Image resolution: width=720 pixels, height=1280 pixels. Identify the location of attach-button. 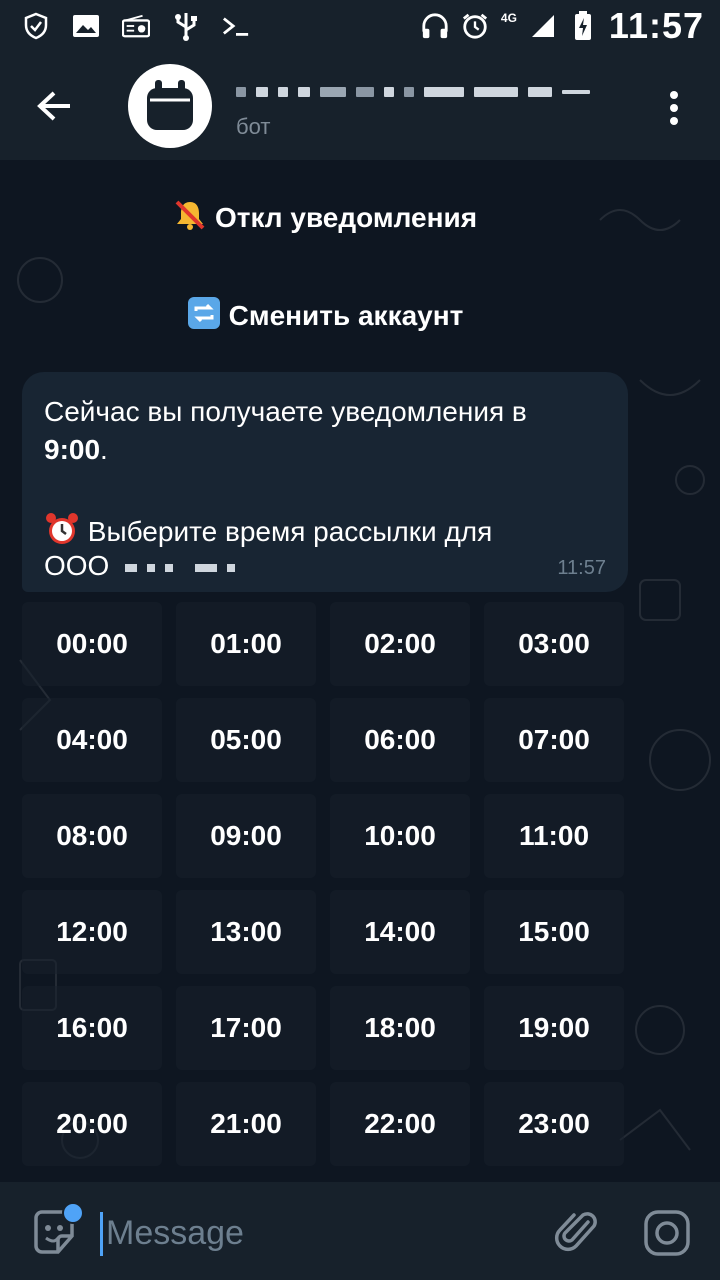
(578, 1232).